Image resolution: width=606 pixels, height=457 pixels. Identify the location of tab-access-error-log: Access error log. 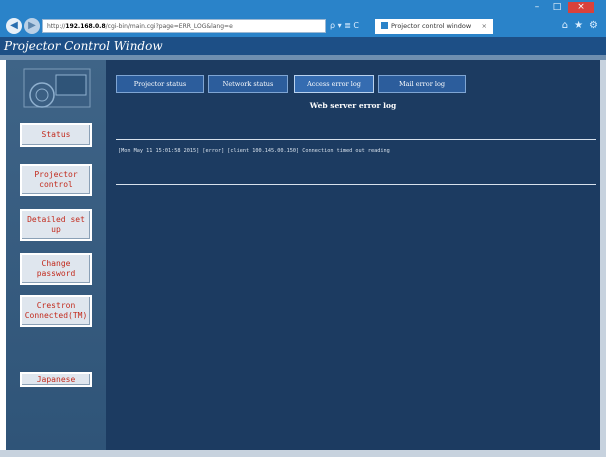
(334, 84).